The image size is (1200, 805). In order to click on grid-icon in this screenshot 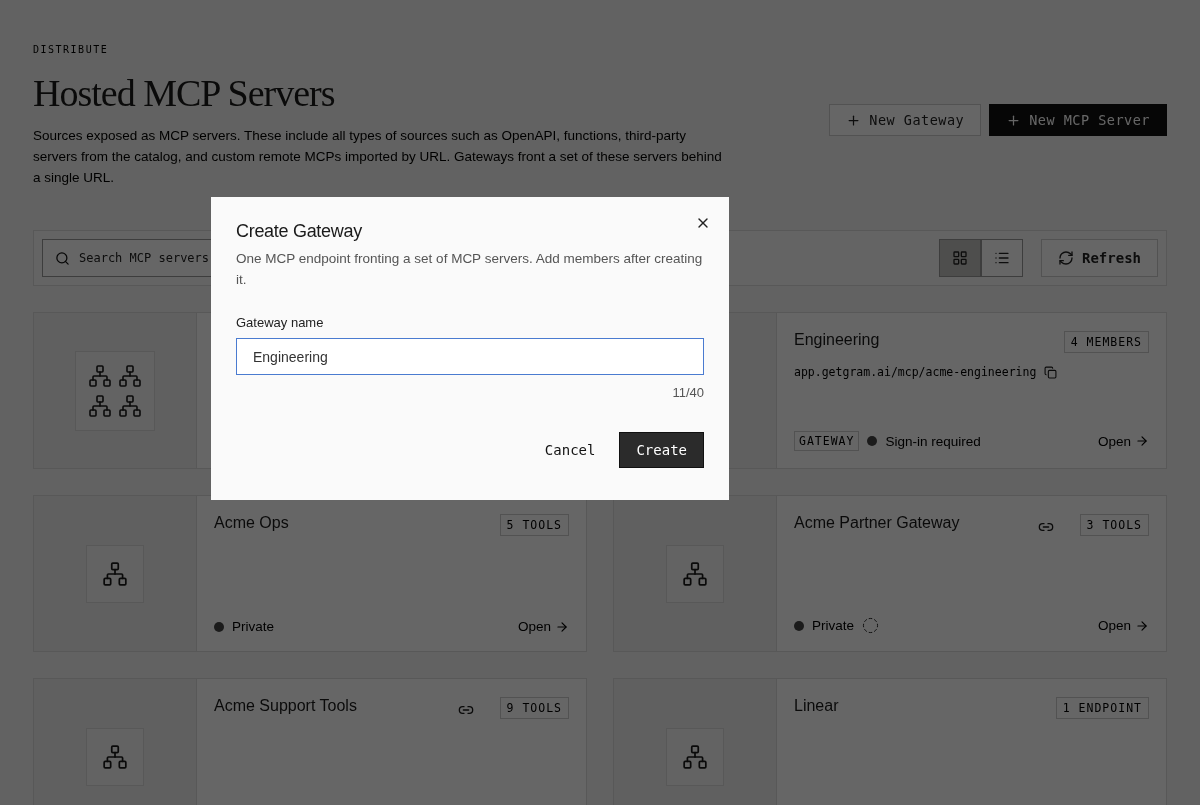, I will do `click(960, 258)`.